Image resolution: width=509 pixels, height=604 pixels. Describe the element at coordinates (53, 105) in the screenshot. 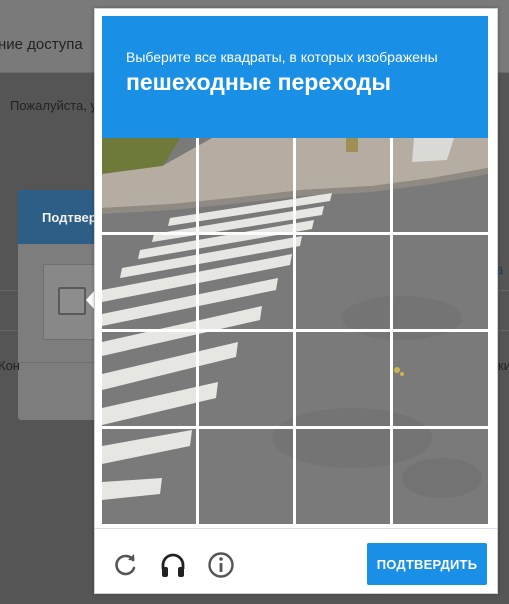

I see `background-body-text: Пожалуйста, у` at that location.